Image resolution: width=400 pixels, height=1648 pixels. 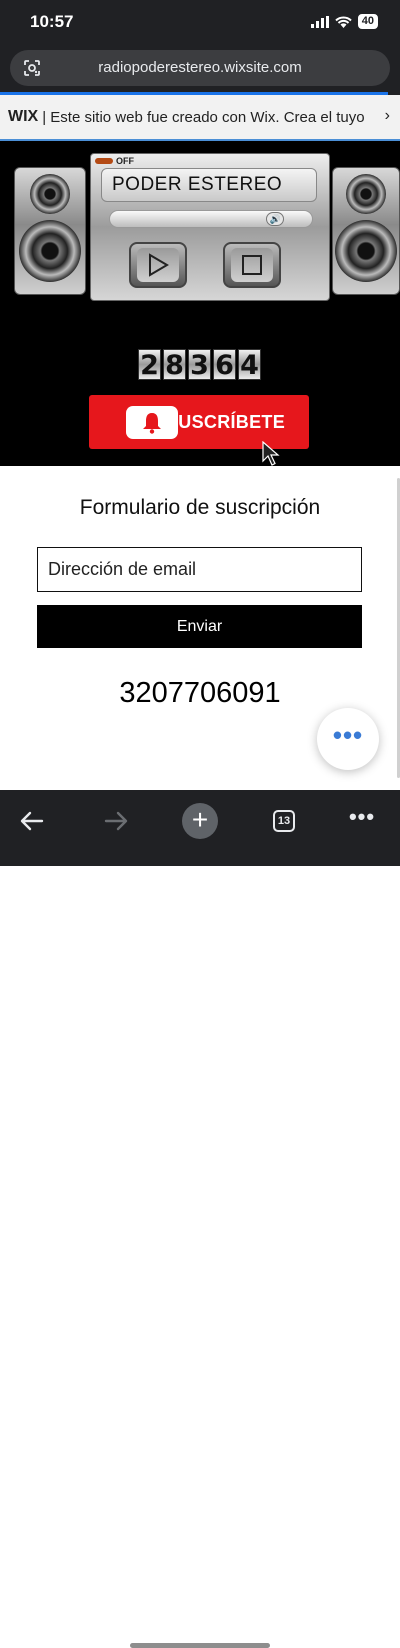 I want to click on counter-digit: 3, so click(x=199, y=365).